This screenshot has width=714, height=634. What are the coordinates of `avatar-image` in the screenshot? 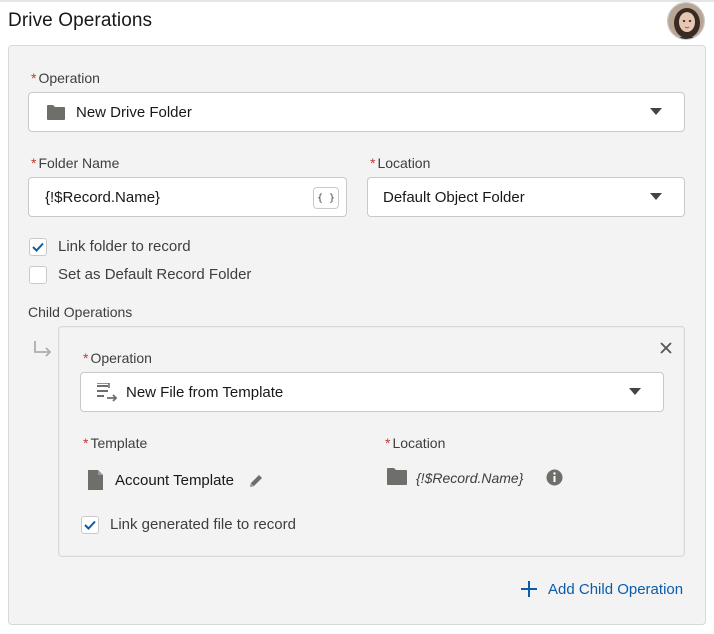 It's located at (686, 21).